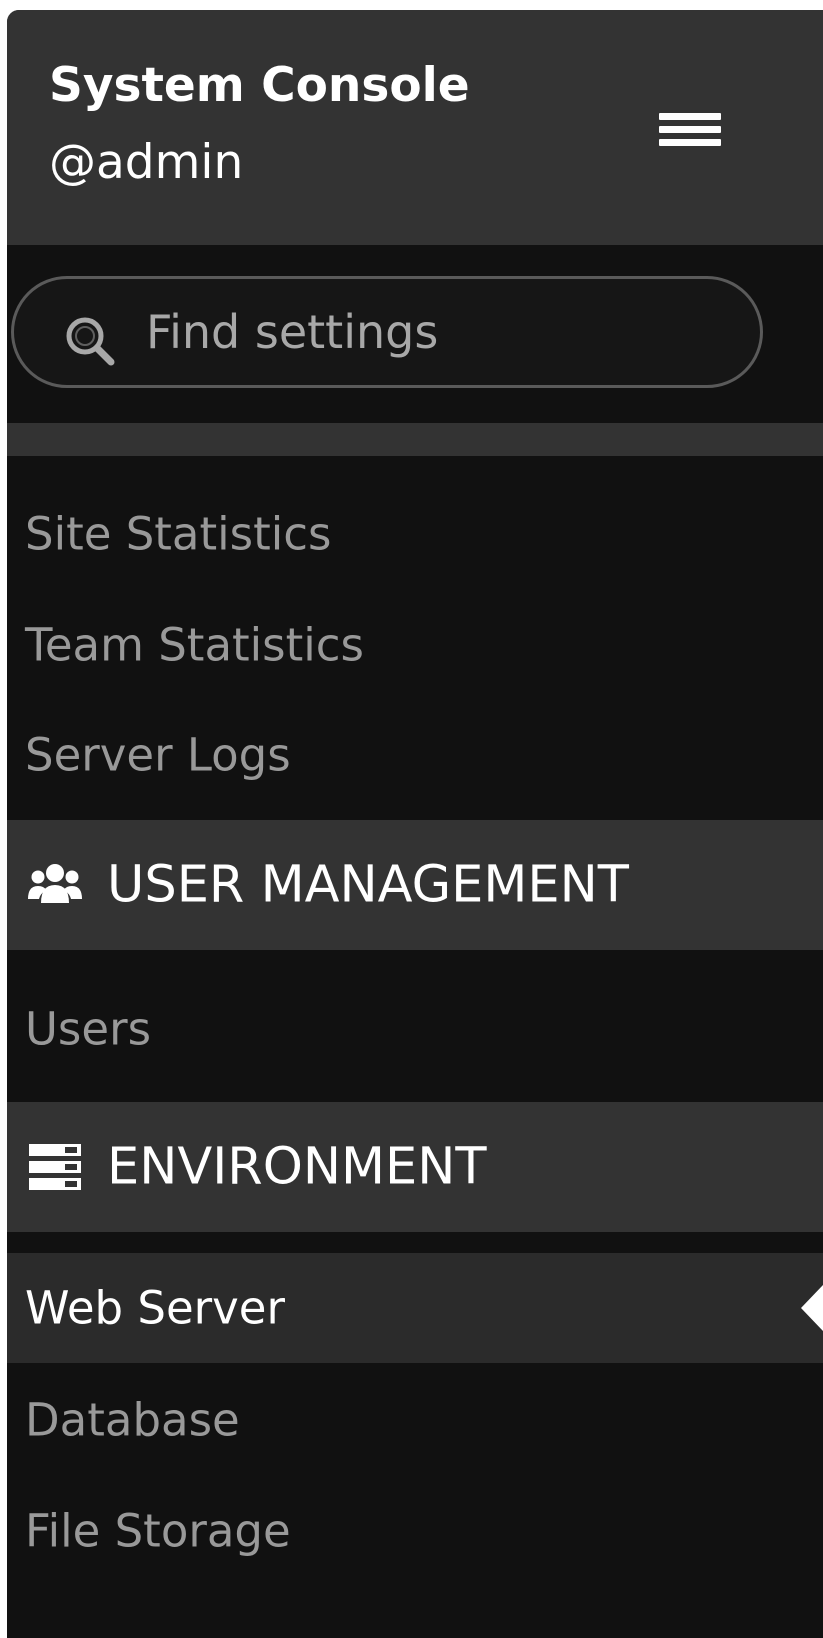 The height and width of the screenshot is (1638, 823). I want to click on active-indicator, so click(812, 1308).